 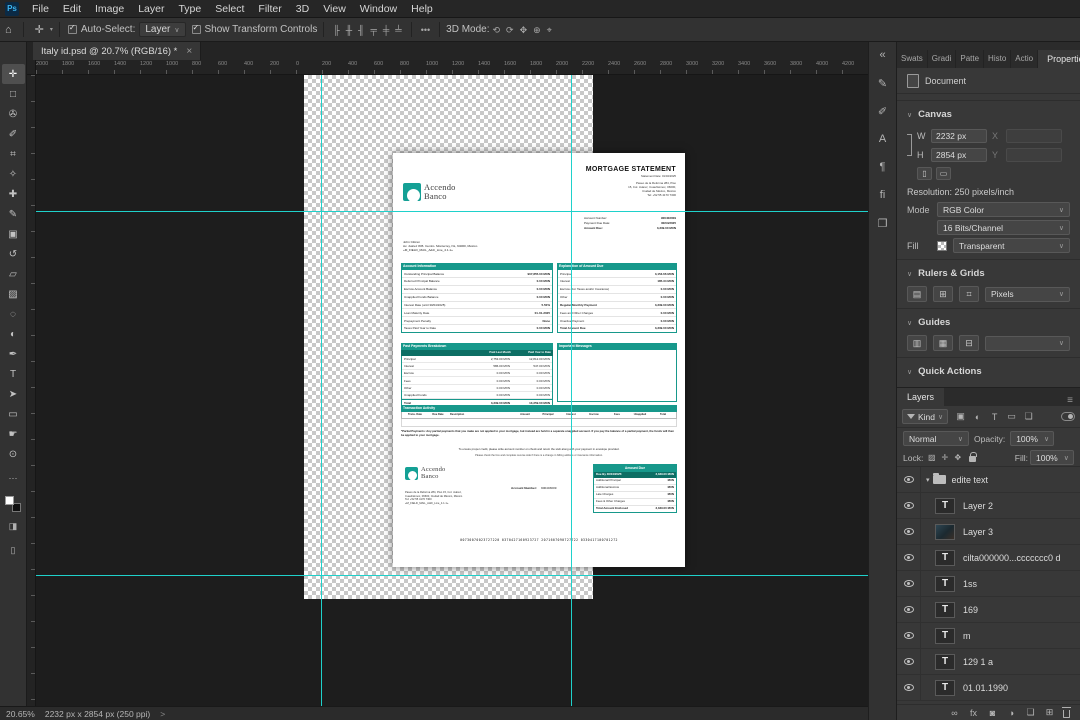 I want to click on collapse-panels-icon: «, so click(x=883, y=55).